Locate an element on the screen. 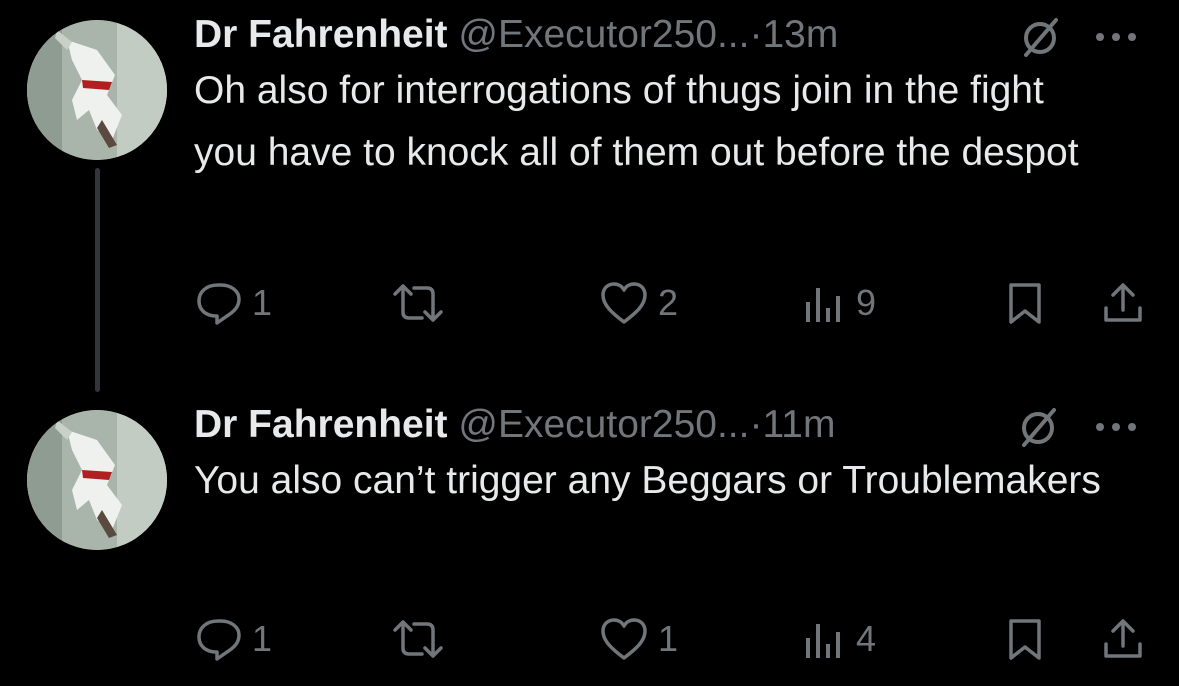  tweet-actions: 1 1 4 is located at coordinates (674, 639).